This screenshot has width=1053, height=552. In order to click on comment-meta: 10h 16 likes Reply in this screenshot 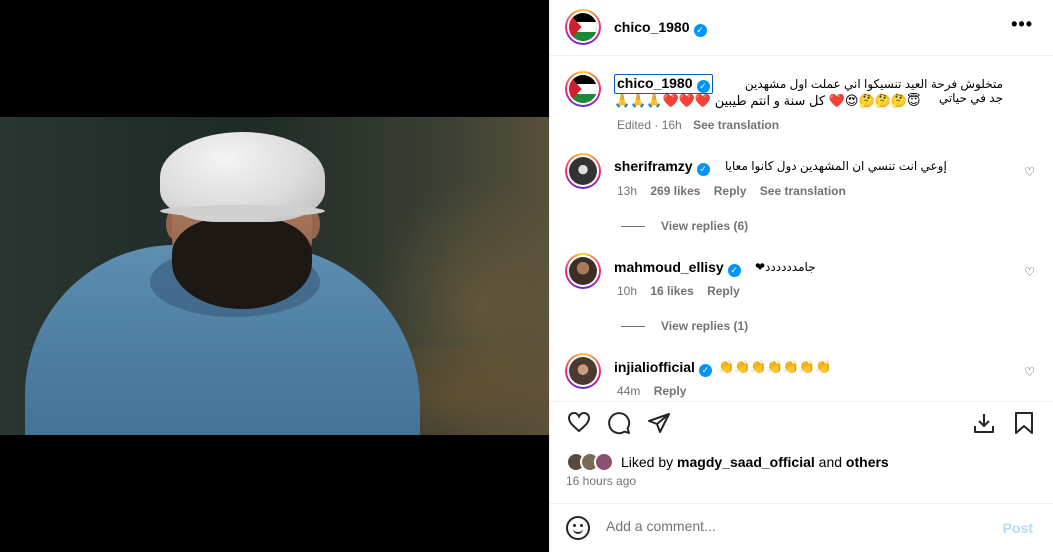, I will do `click(678, 291)`.